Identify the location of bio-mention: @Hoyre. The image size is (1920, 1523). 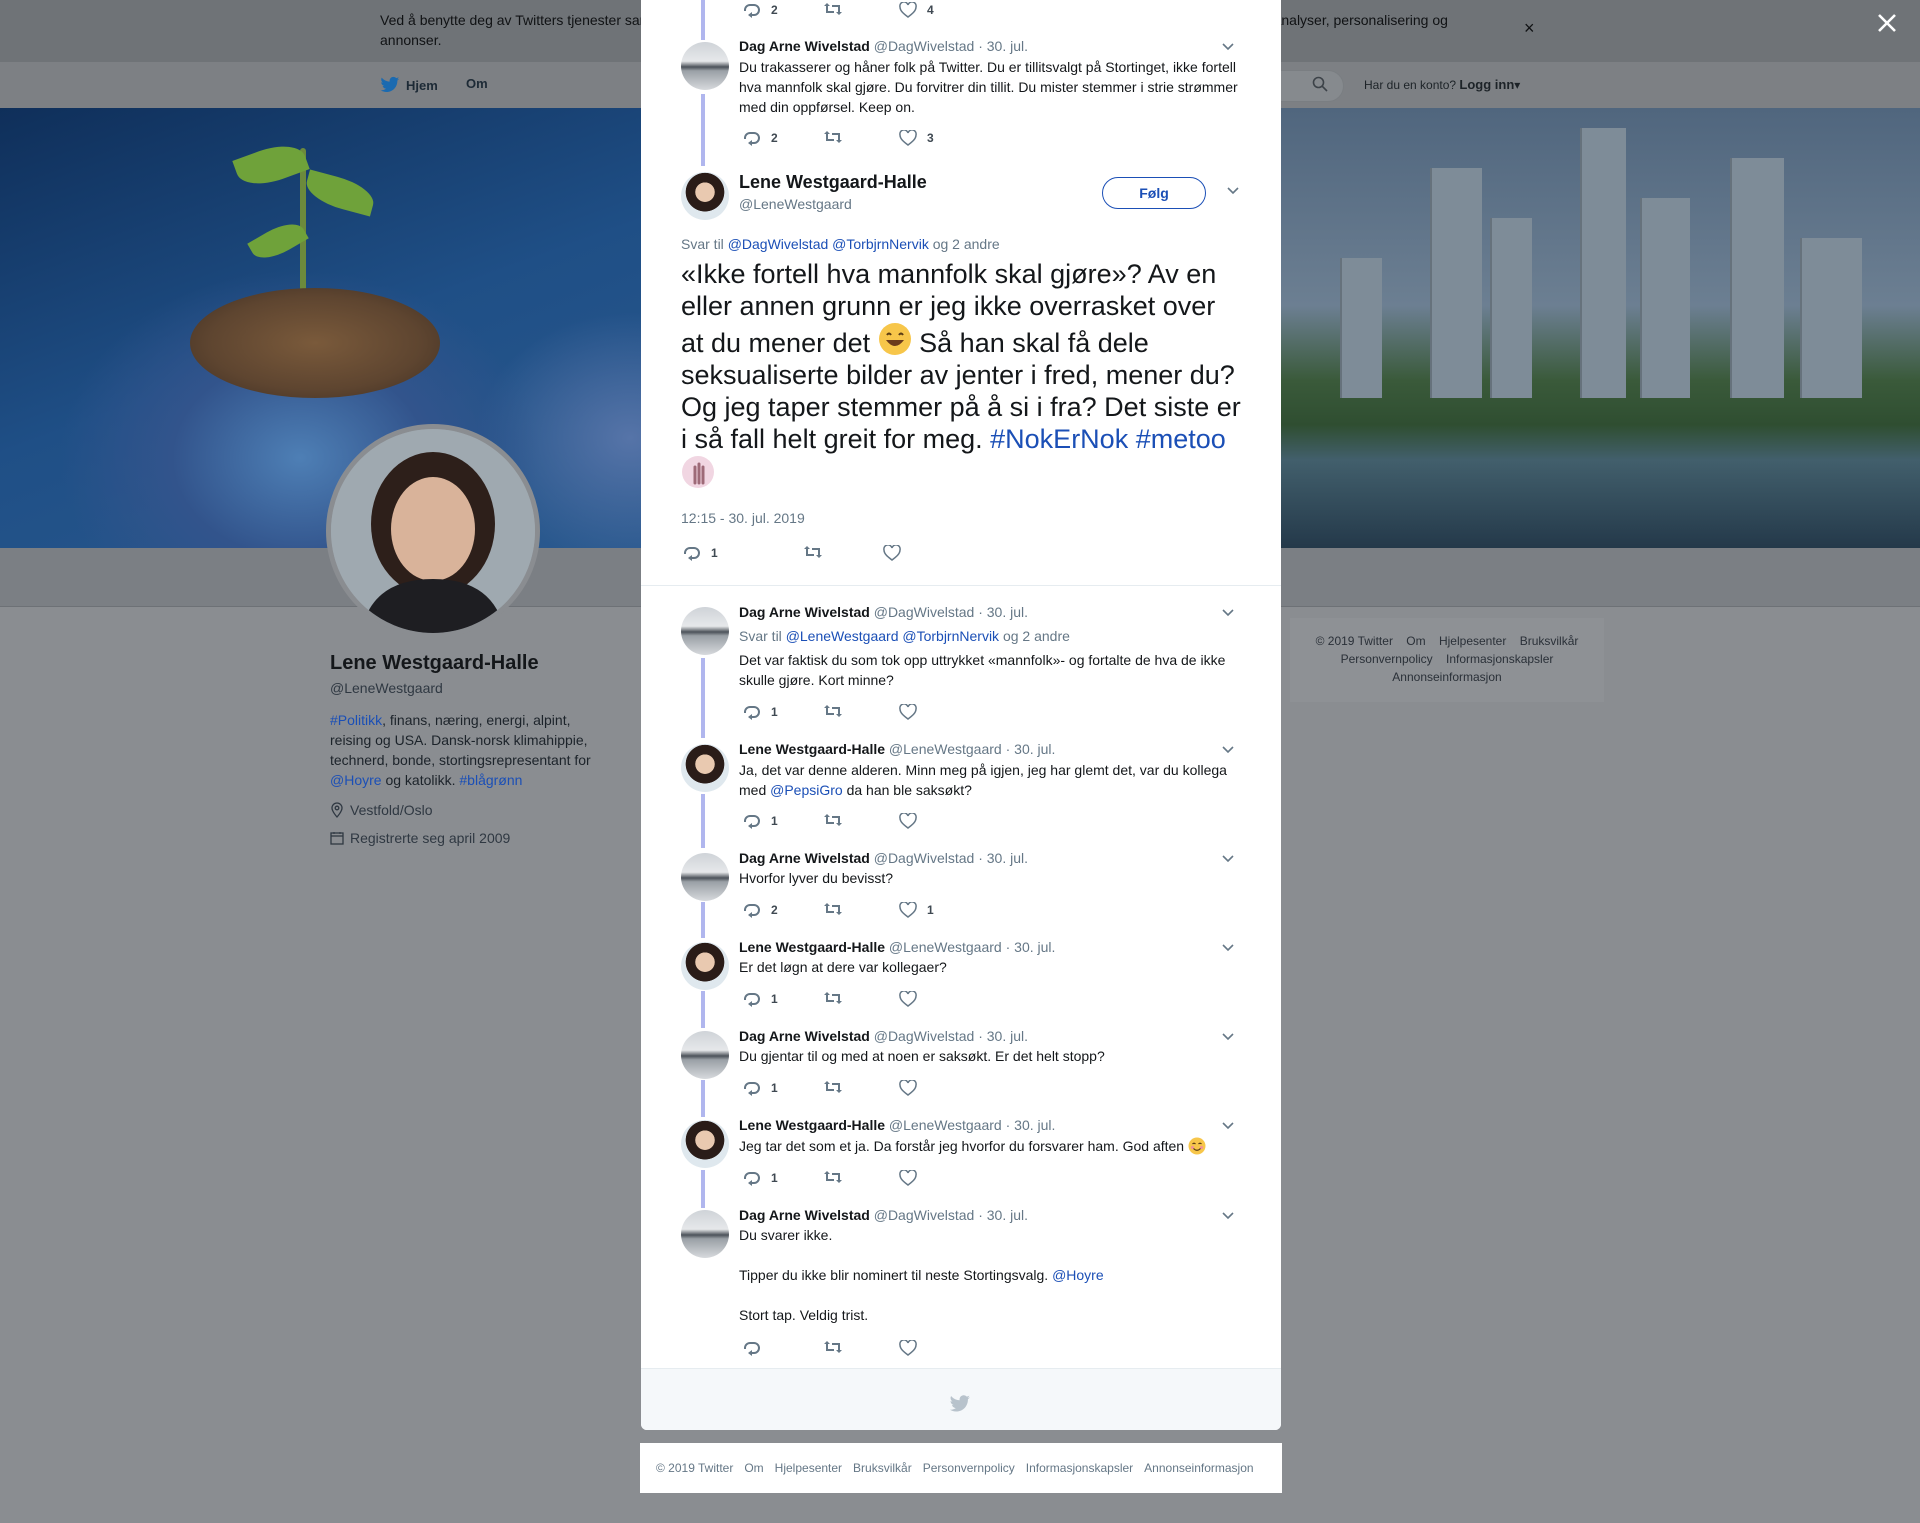
(356, 780).